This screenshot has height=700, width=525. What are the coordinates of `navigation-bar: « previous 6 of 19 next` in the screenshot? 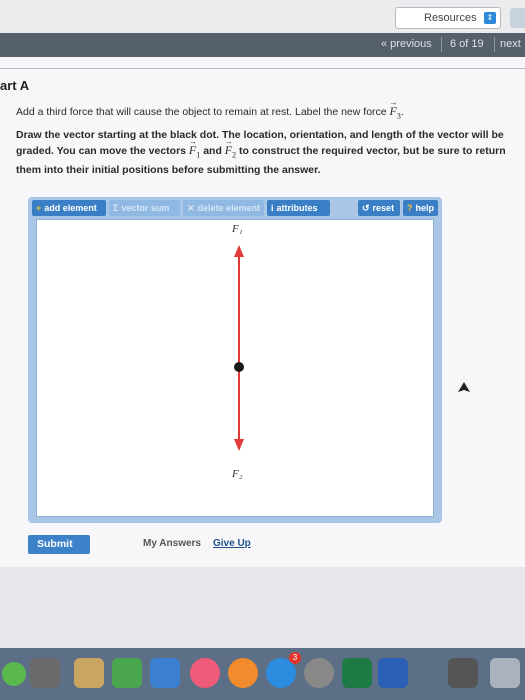 It's located at (262, 45).